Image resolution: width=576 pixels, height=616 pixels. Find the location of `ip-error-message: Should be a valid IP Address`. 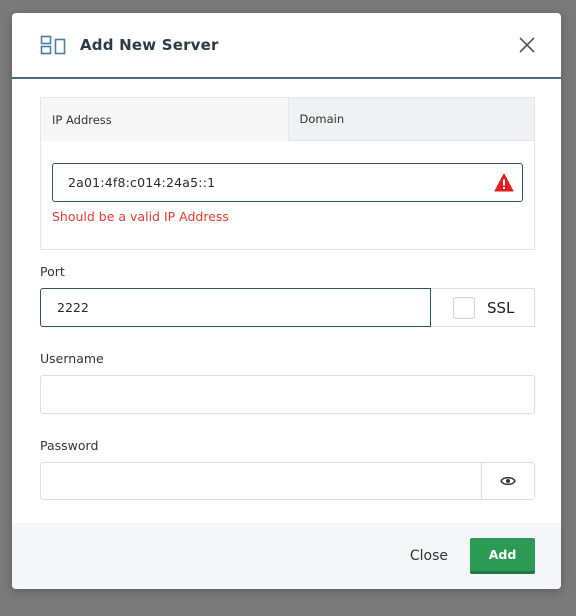

ip-error-message: Should be a valid IP Address is located at coordinates (140, 216).